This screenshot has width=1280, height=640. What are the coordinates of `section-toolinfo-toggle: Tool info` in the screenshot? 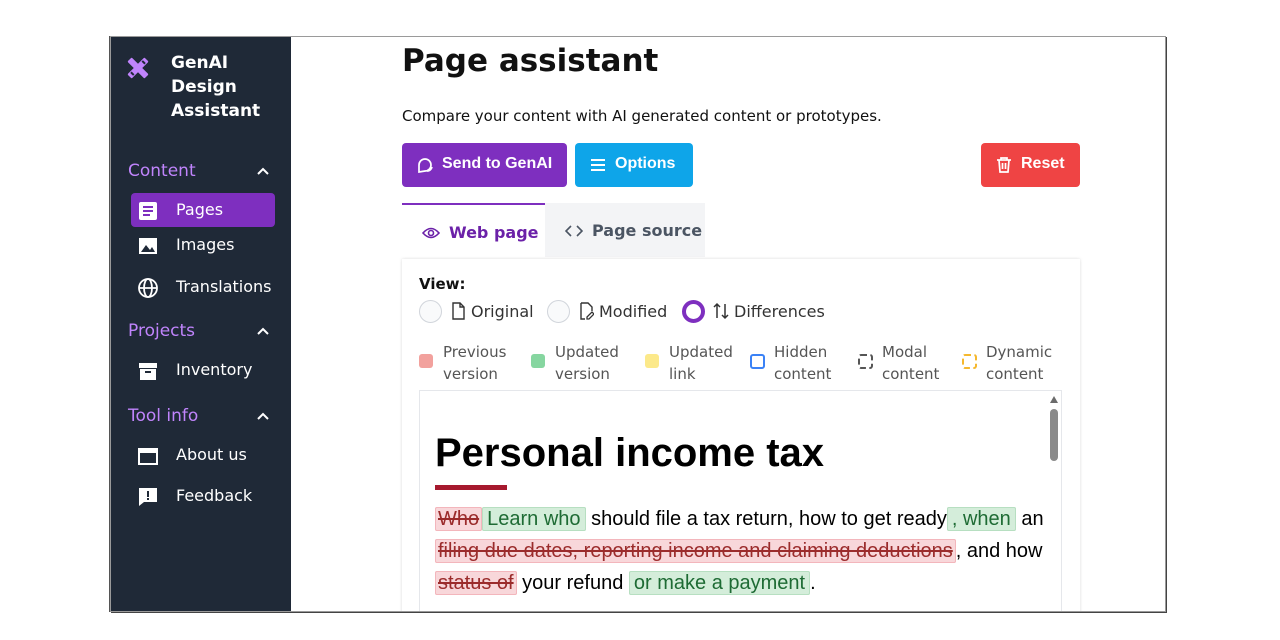 It's located at (200, 418).